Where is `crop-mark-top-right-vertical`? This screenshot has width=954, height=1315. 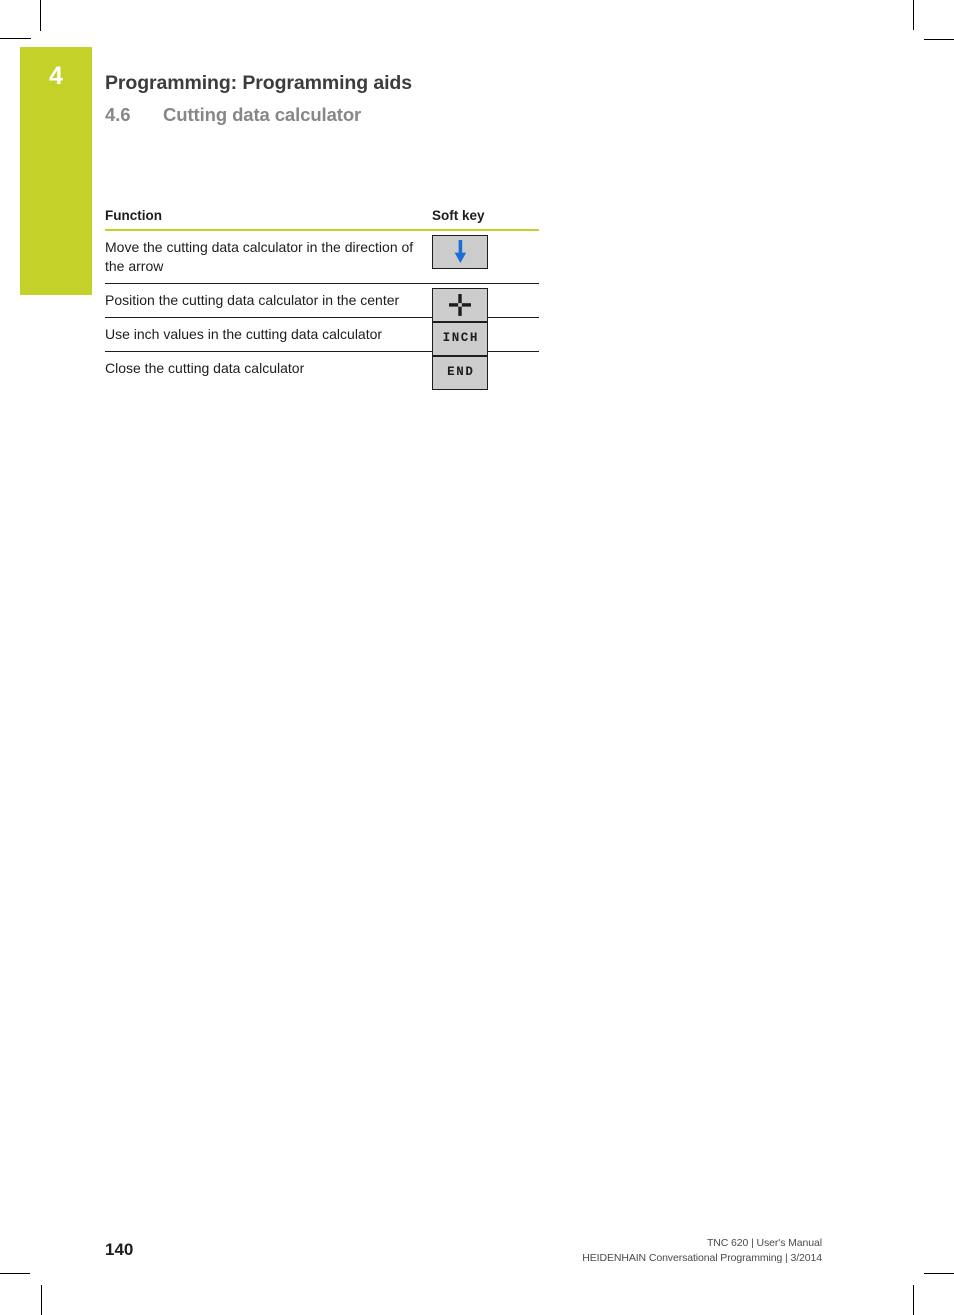 crop-mark-top-right-vertical is located at coordinates (913, 15).